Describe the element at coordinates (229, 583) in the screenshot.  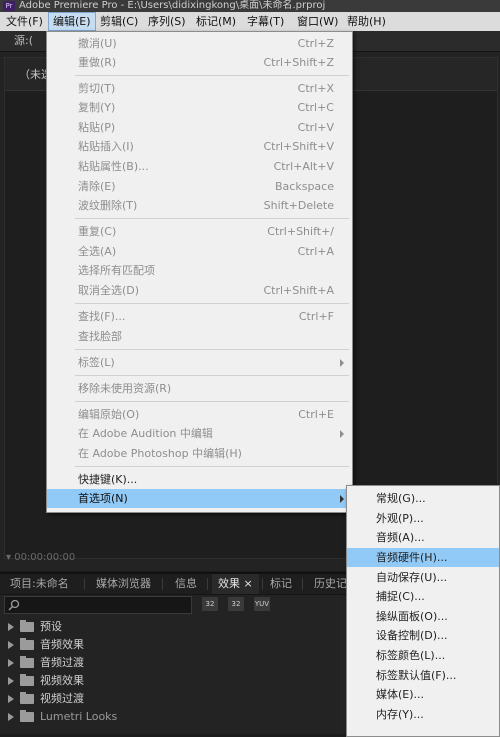
I see `tab-effects-label: 效果` at that location.